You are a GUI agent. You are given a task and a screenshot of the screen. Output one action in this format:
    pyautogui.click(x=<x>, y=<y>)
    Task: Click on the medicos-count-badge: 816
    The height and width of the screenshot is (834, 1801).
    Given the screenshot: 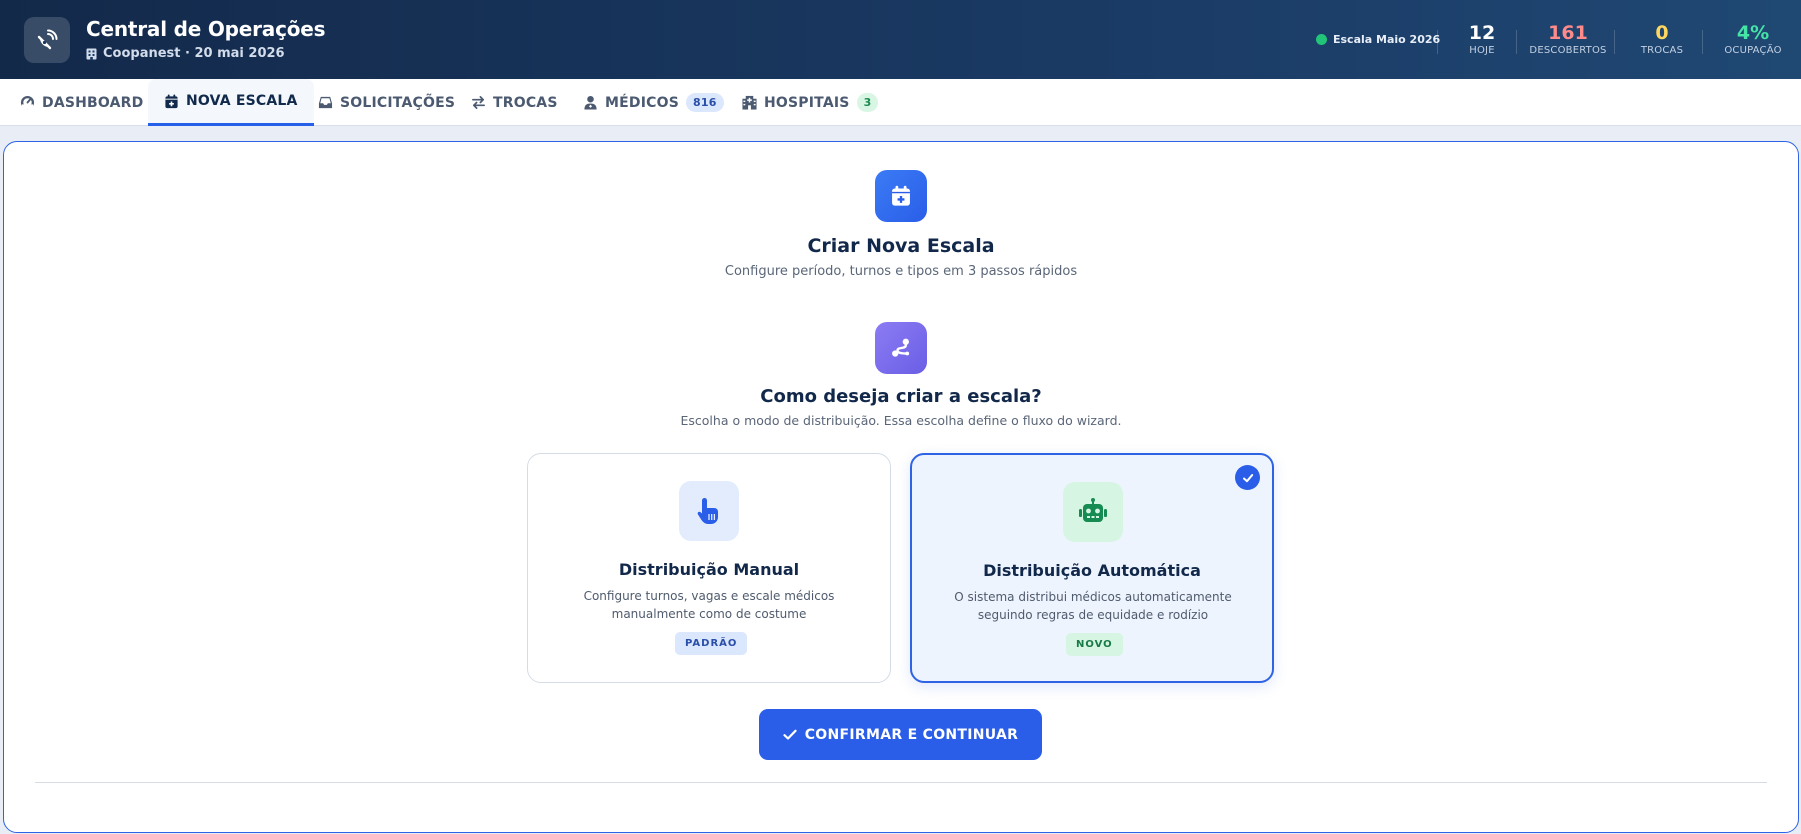 What is the action you would take?
    pyautogui.click(x=704, y=102)
    